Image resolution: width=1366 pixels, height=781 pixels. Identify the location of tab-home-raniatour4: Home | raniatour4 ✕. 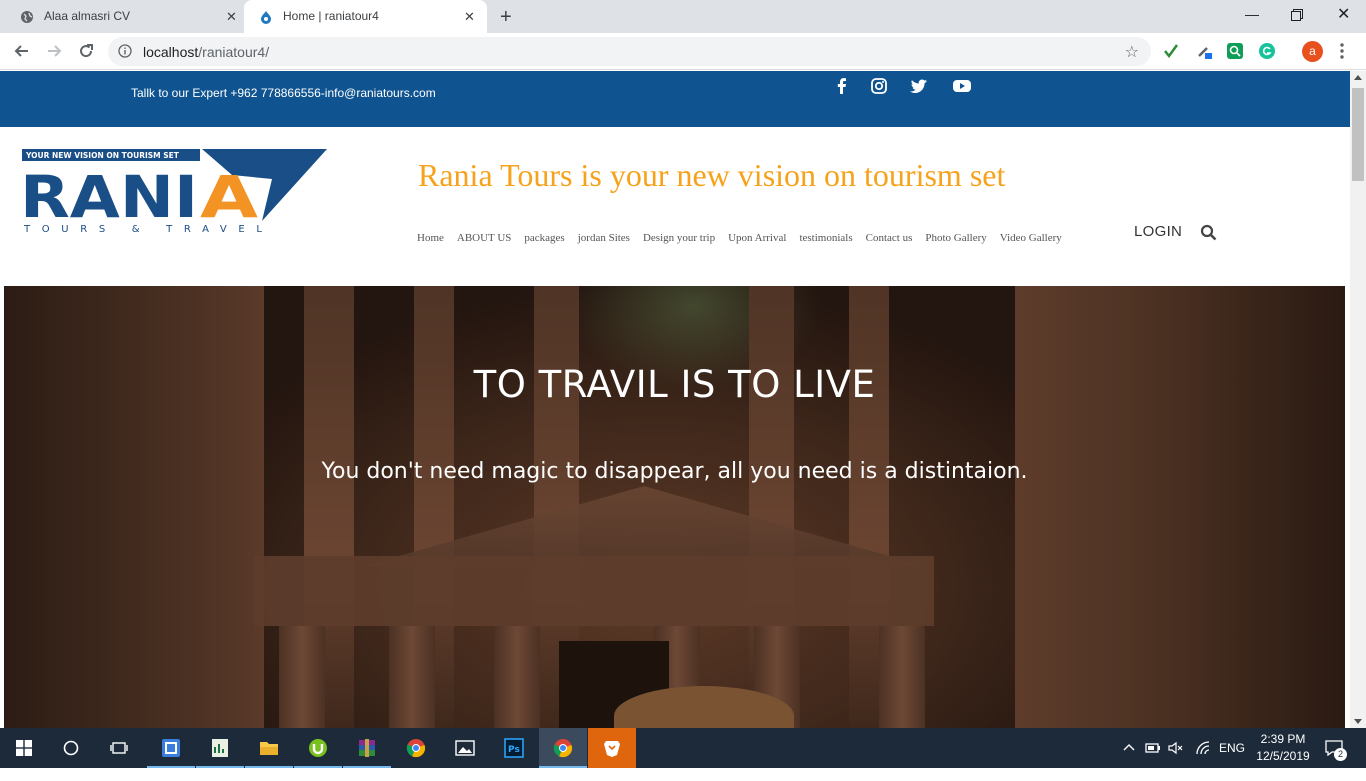
(365, 16).